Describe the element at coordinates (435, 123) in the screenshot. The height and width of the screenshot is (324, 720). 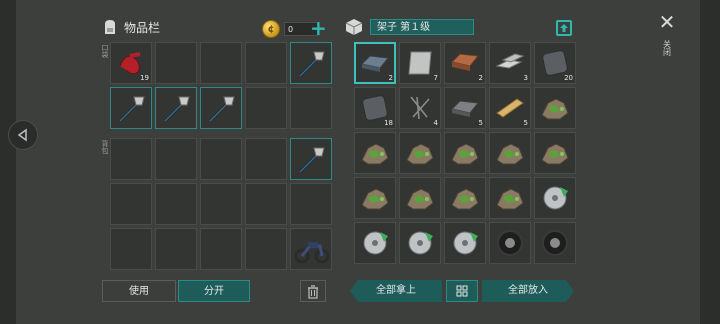
I see `item-count: 4` at that location.